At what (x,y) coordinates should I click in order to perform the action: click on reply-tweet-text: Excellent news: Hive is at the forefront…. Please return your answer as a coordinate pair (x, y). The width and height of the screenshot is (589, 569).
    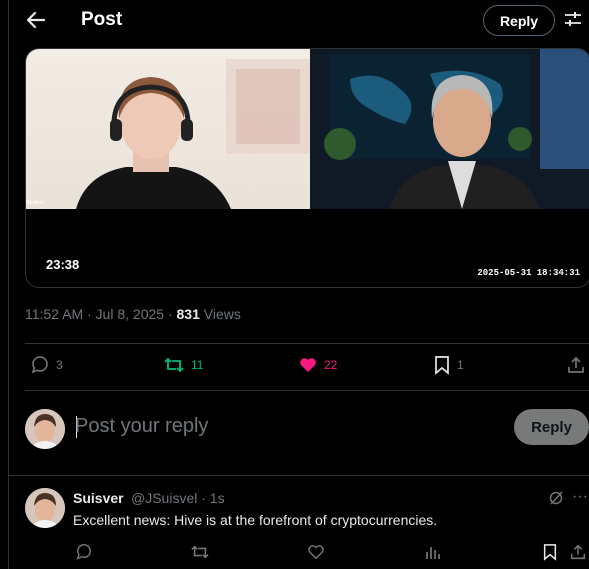
    Looking at the image, I should click on (255, 520).